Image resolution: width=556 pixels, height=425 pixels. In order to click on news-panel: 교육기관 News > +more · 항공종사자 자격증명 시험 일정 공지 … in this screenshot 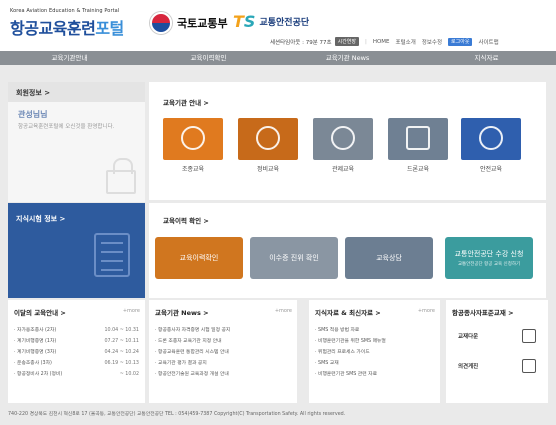, I will do `click(223, 351)`.